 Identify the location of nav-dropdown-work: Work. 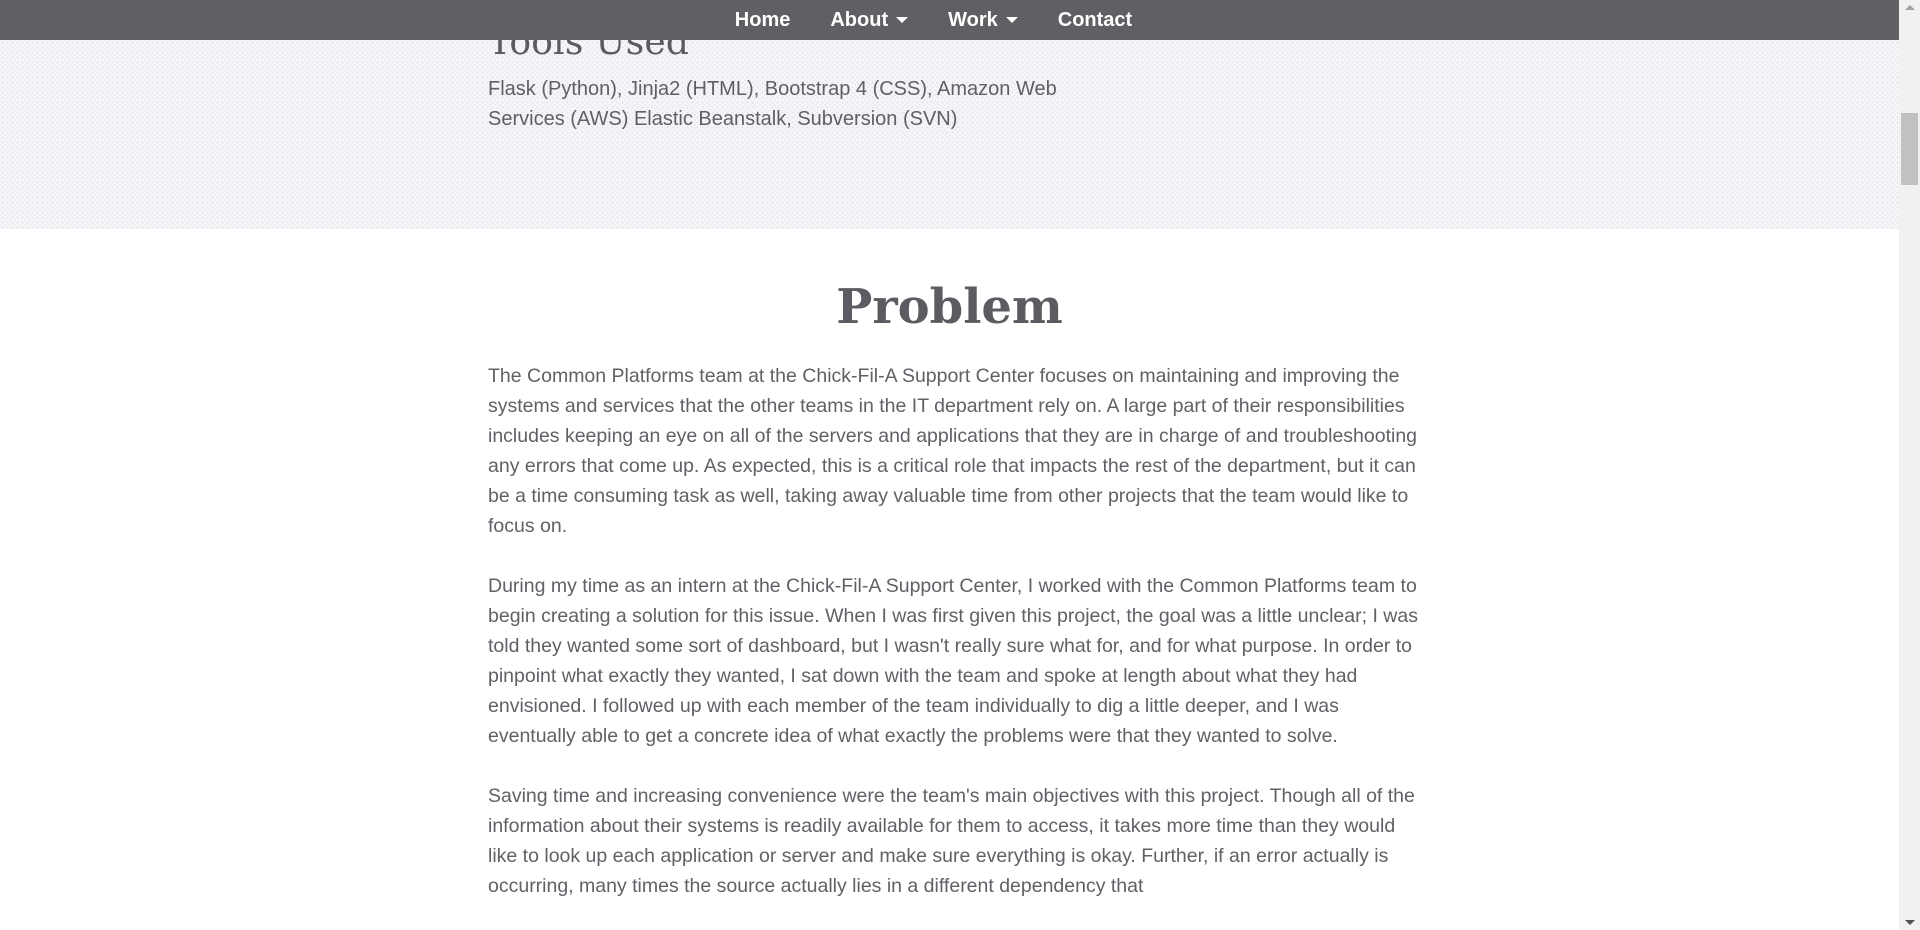
(983, 20).